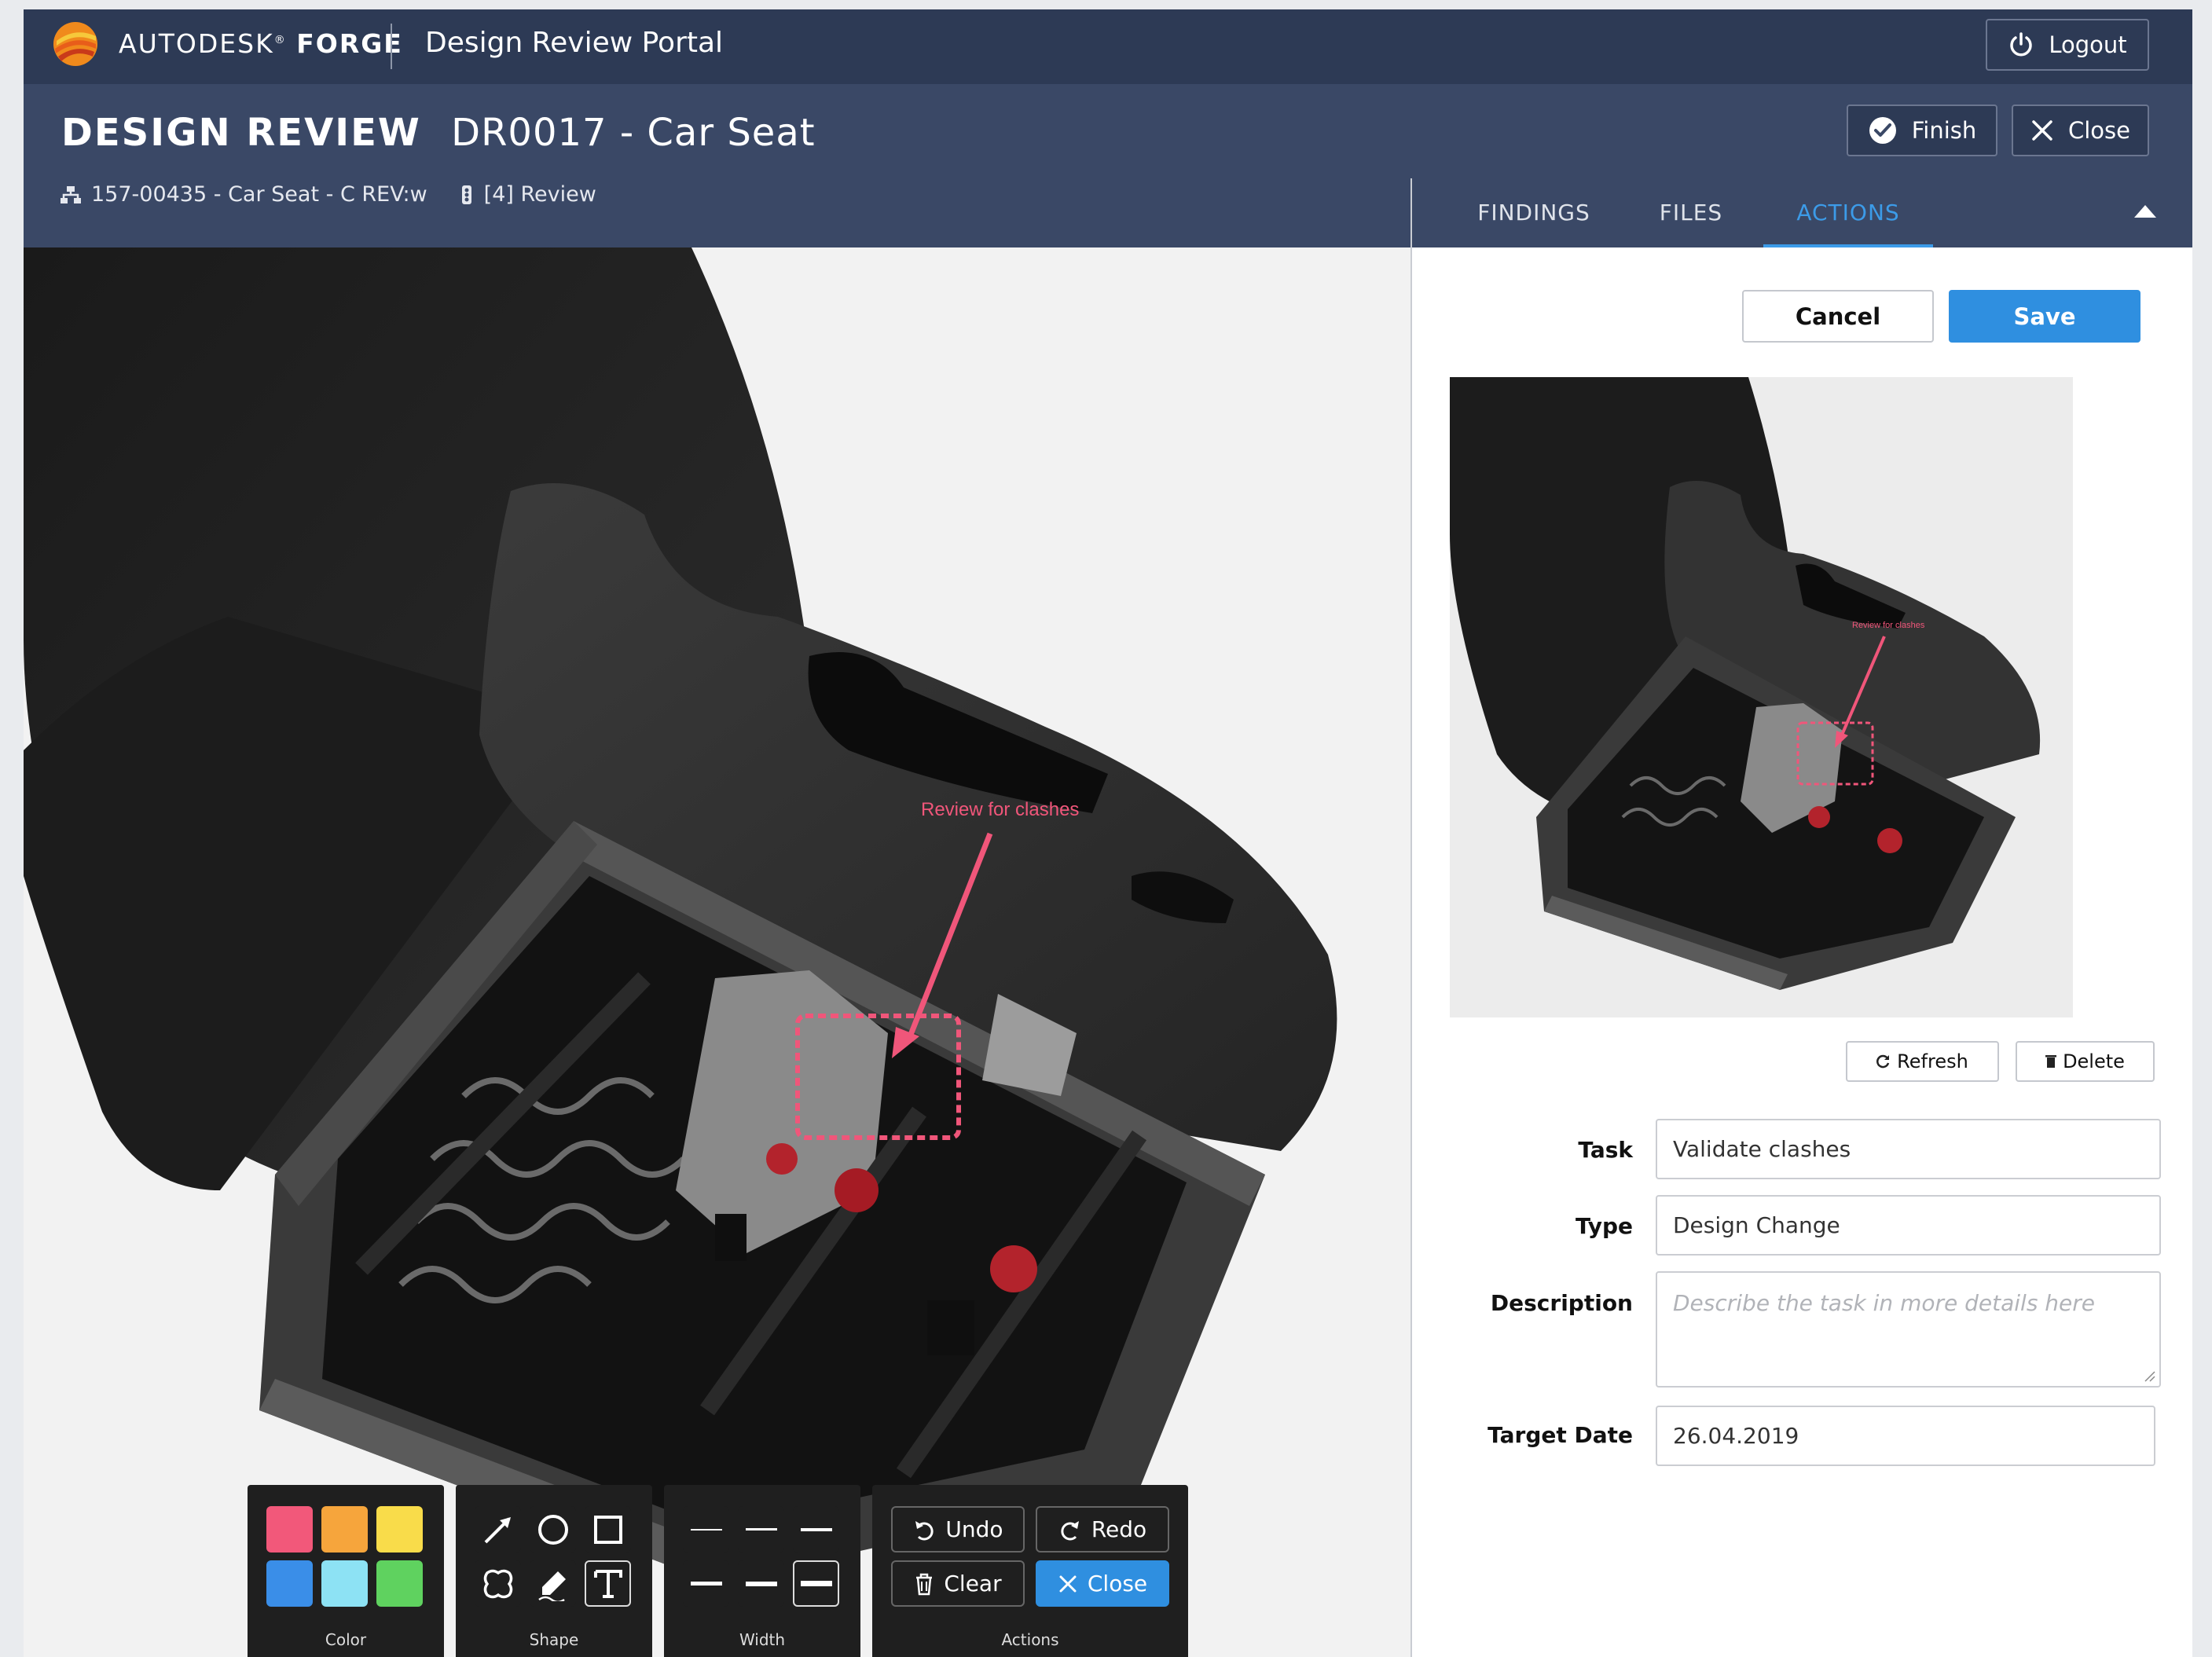 The height and width of the screenshot is (1657, 2212). Describe the element at coordinates (554, 1640) in the screenshot. I see `shape-caption: Shape` at that location.